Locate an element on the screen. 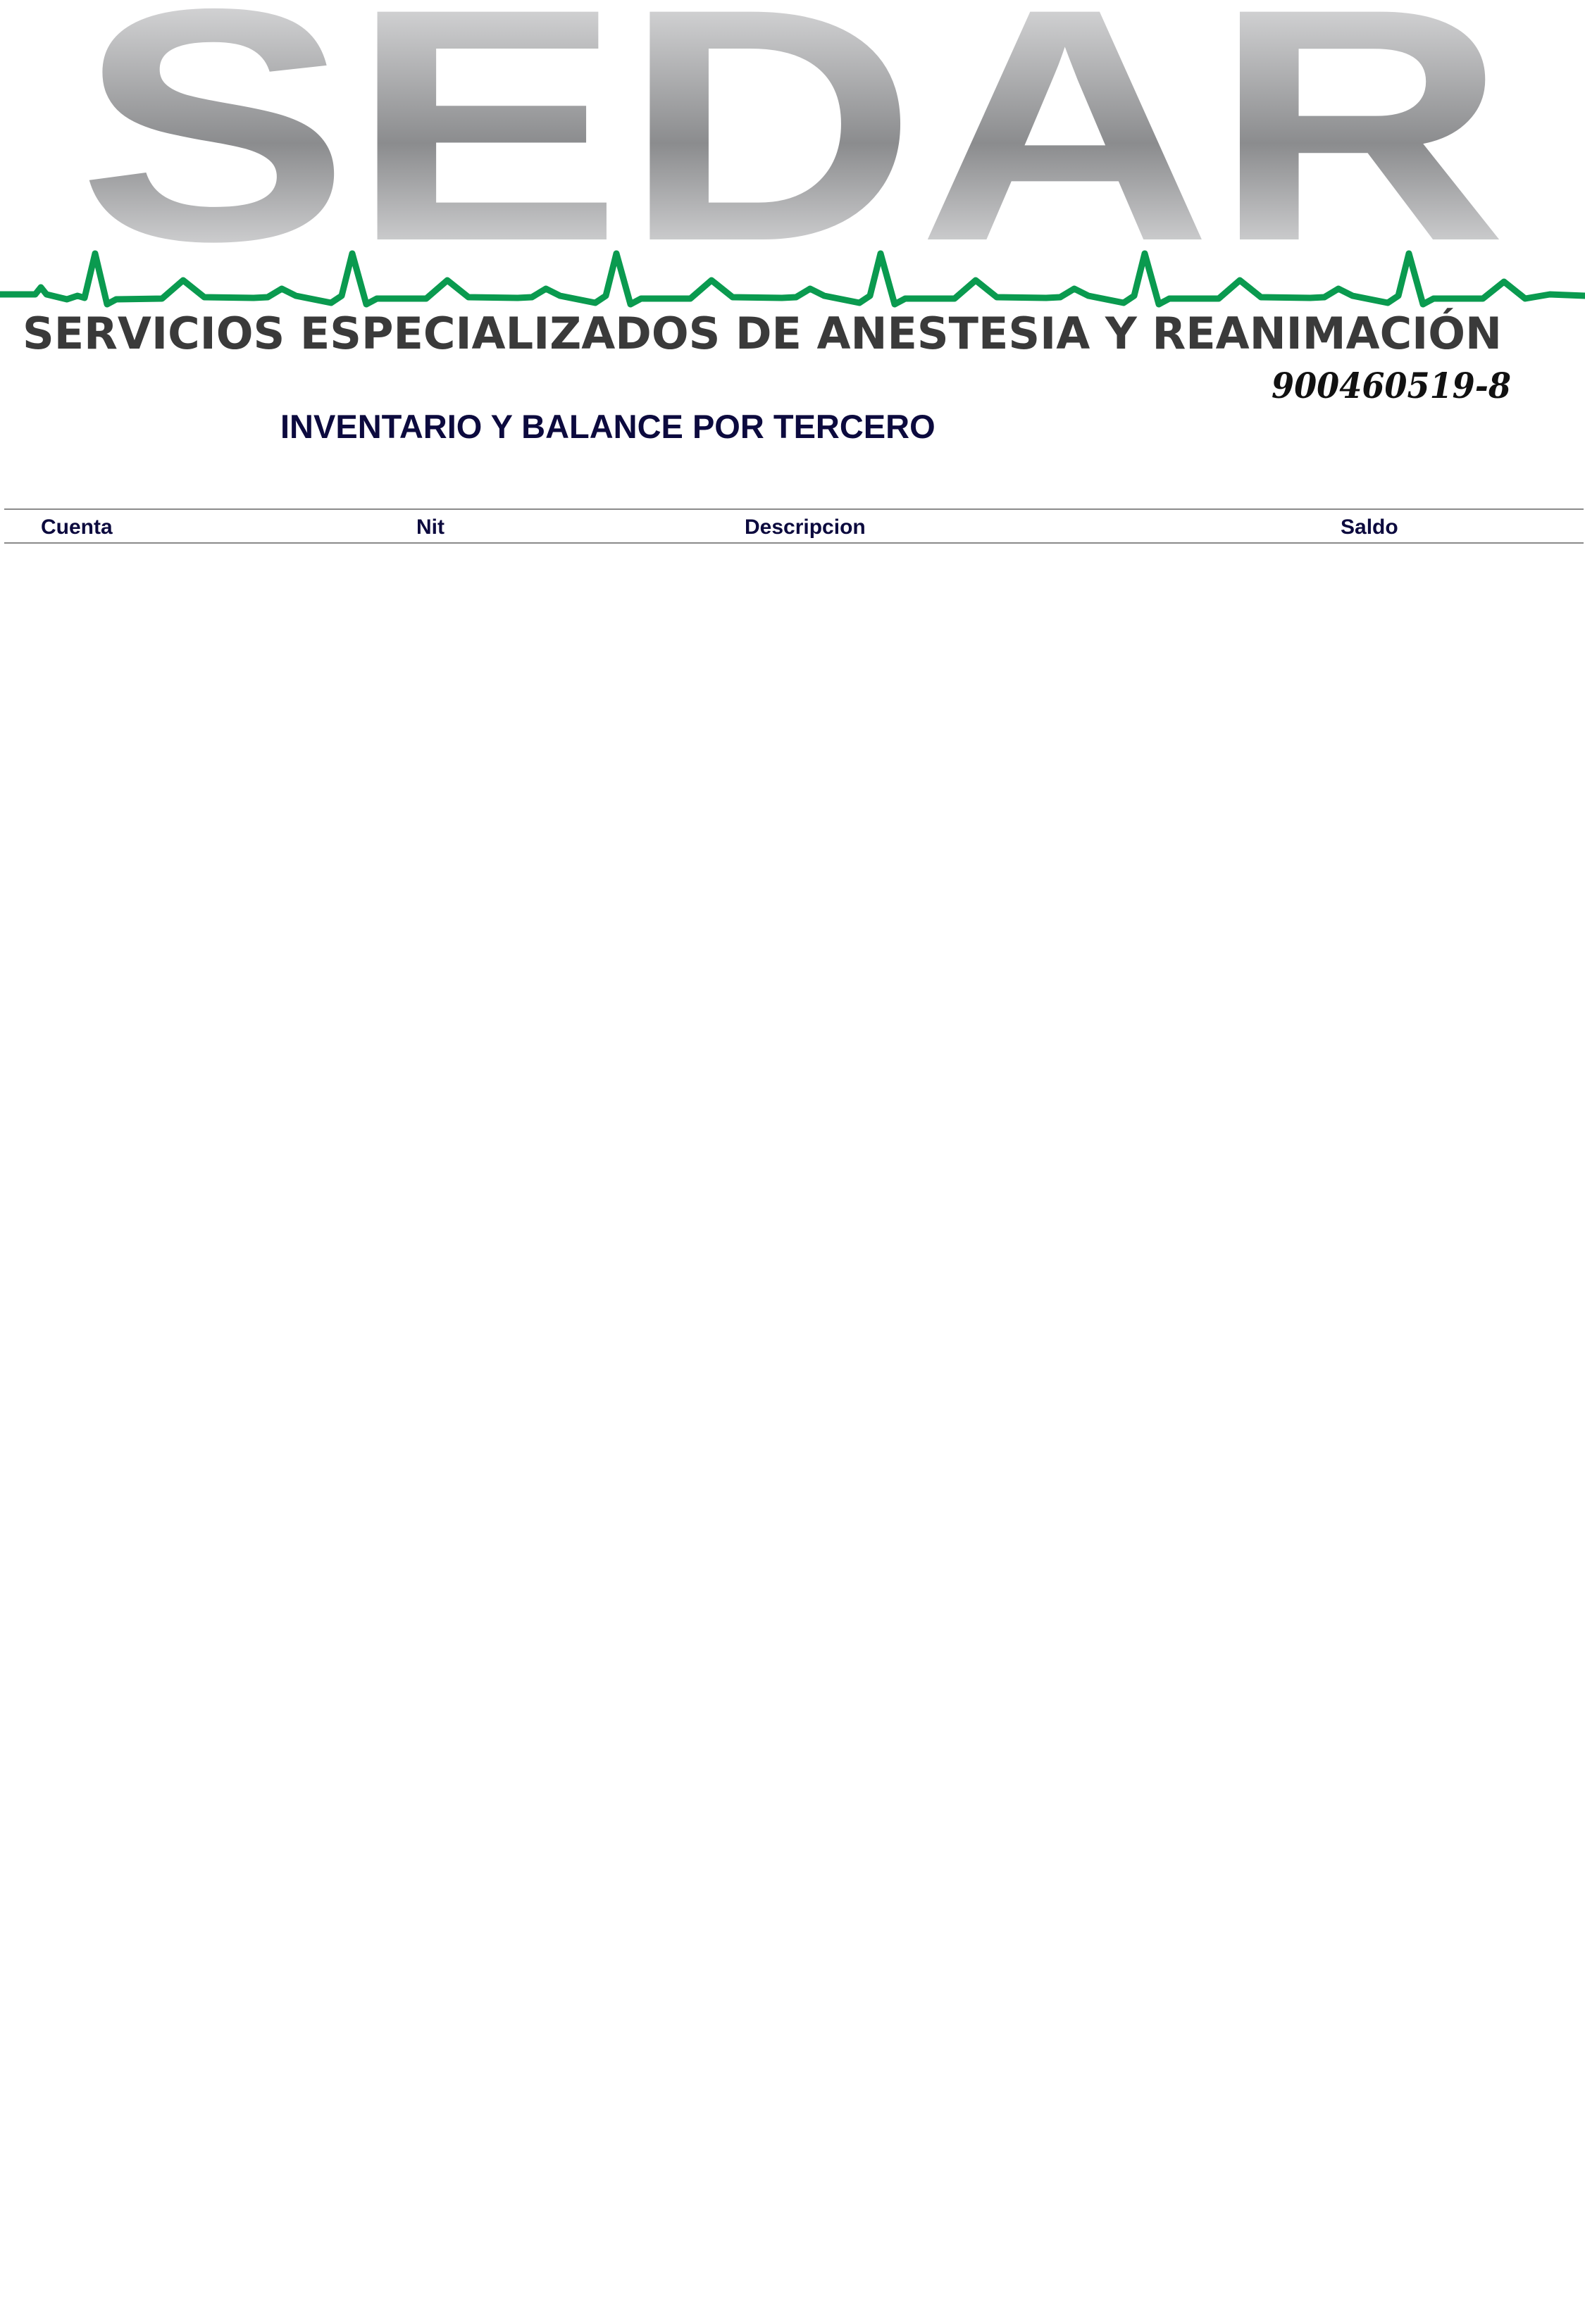 The height and width of the screenshot is (2324, 1585). column-header-saldo: Saldo is located at coordinates (1369, 527).